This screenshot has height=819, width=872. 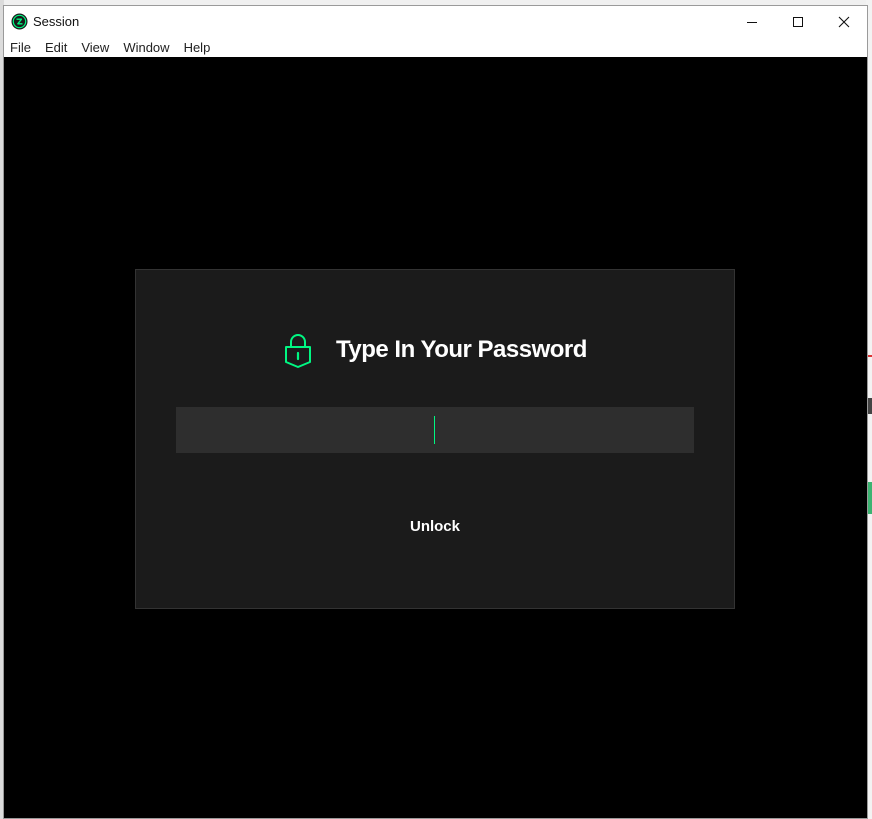 I want to click on menu-edit: Edit, so click(x=56, y=47).